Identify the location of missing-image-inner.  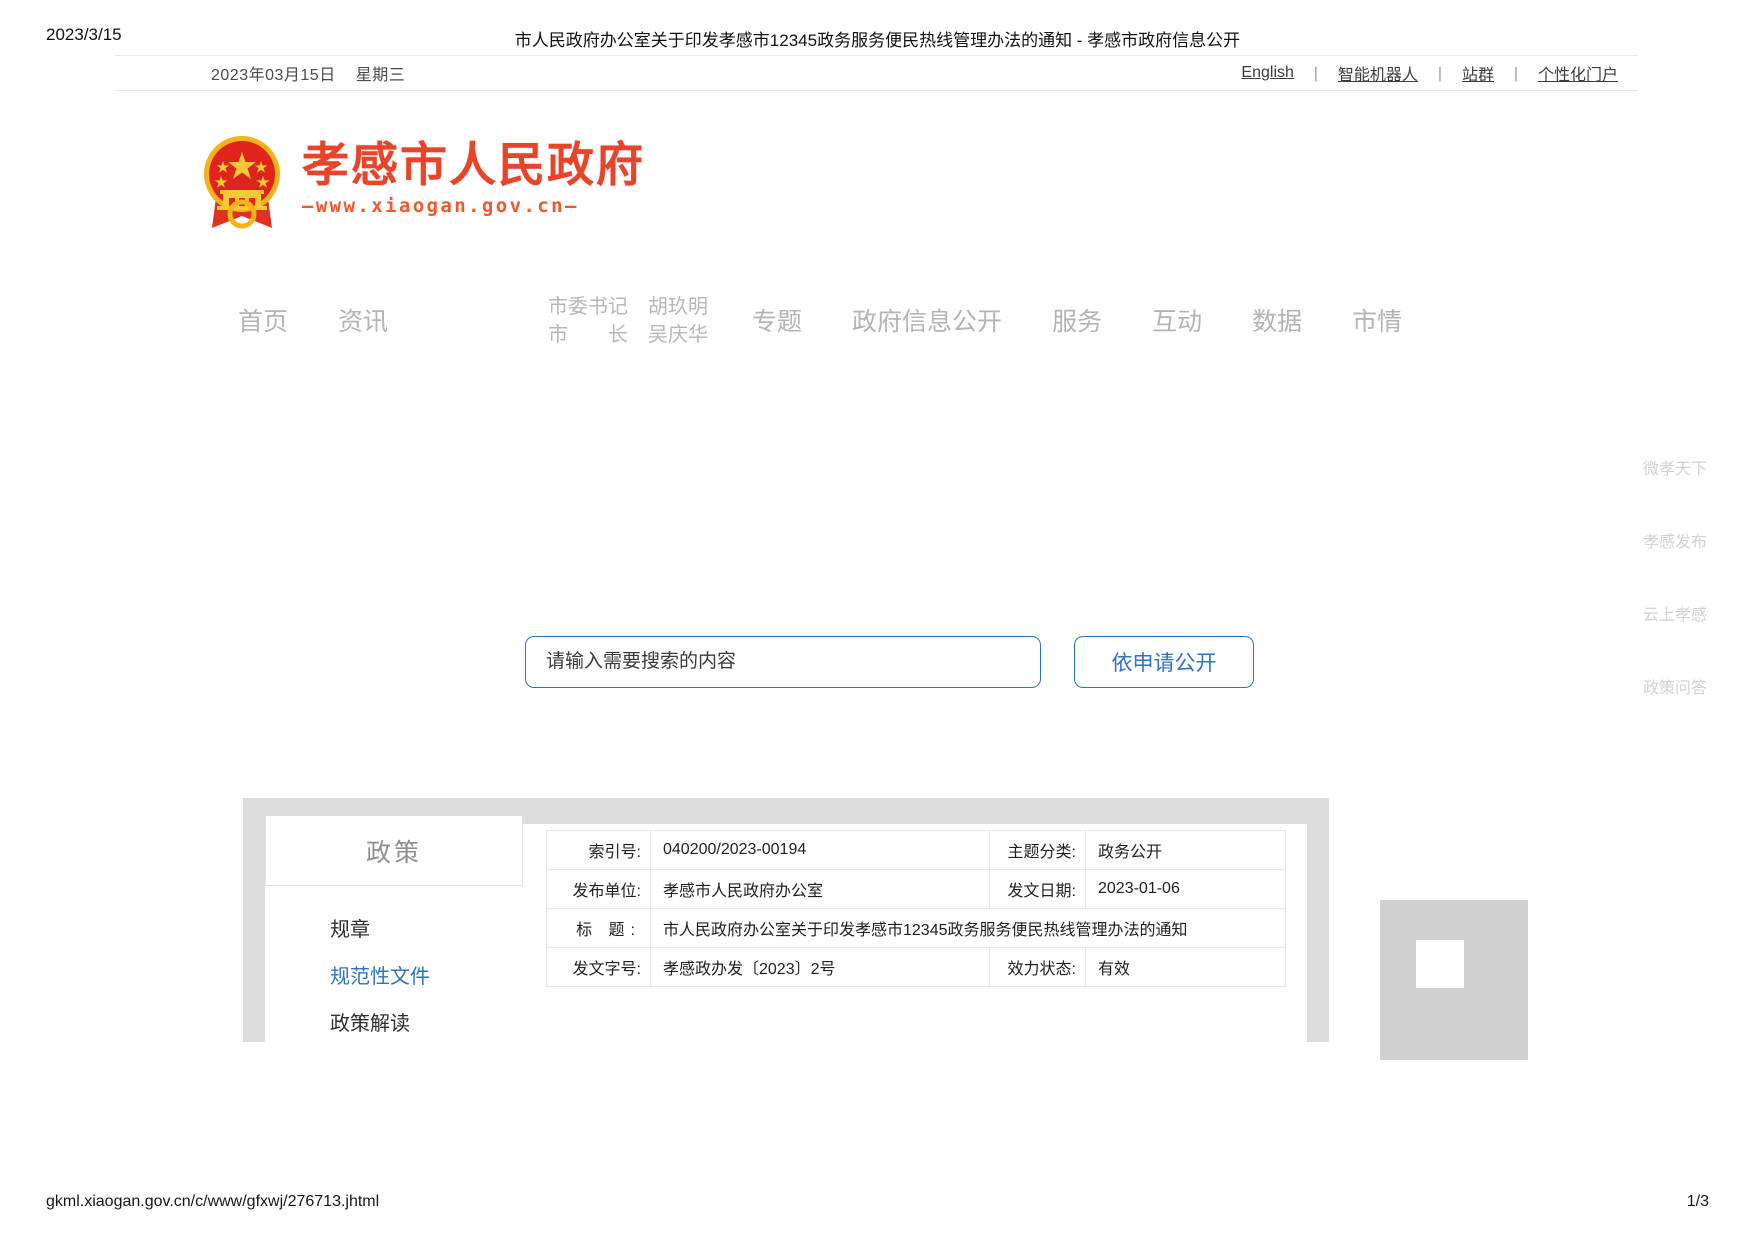
(1440, 964).